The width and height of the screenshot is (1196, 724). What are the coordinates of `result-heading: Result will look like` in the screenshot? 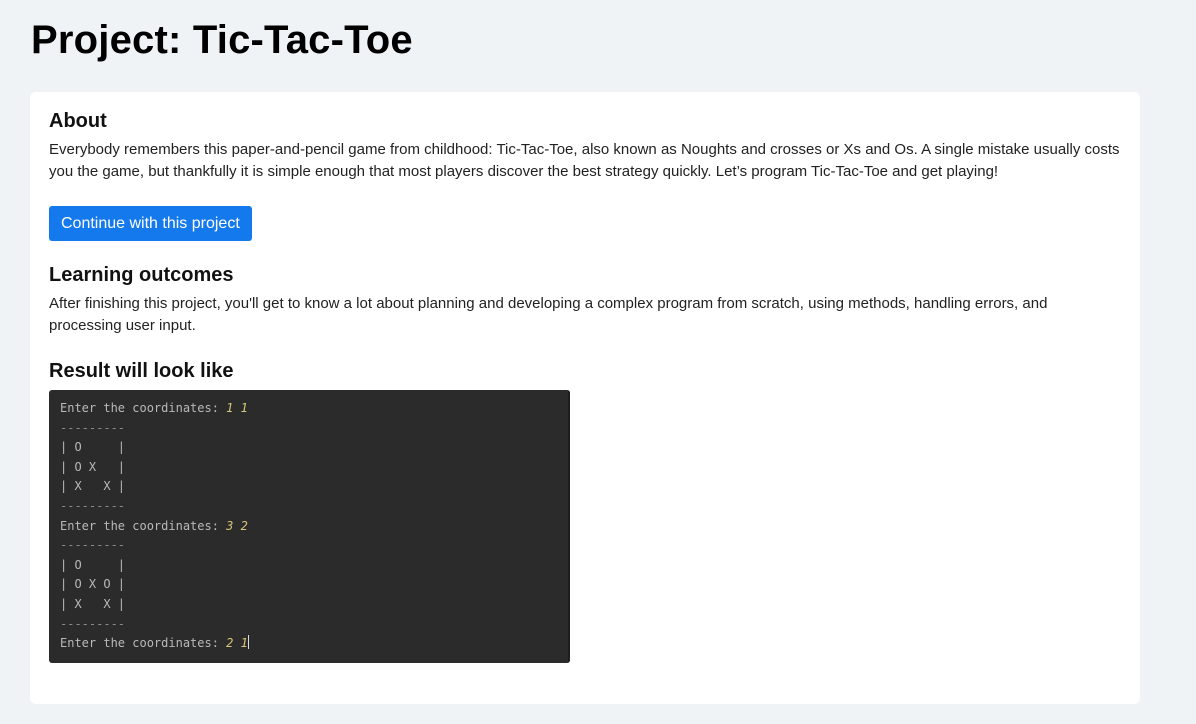 It's located at (141, 371).